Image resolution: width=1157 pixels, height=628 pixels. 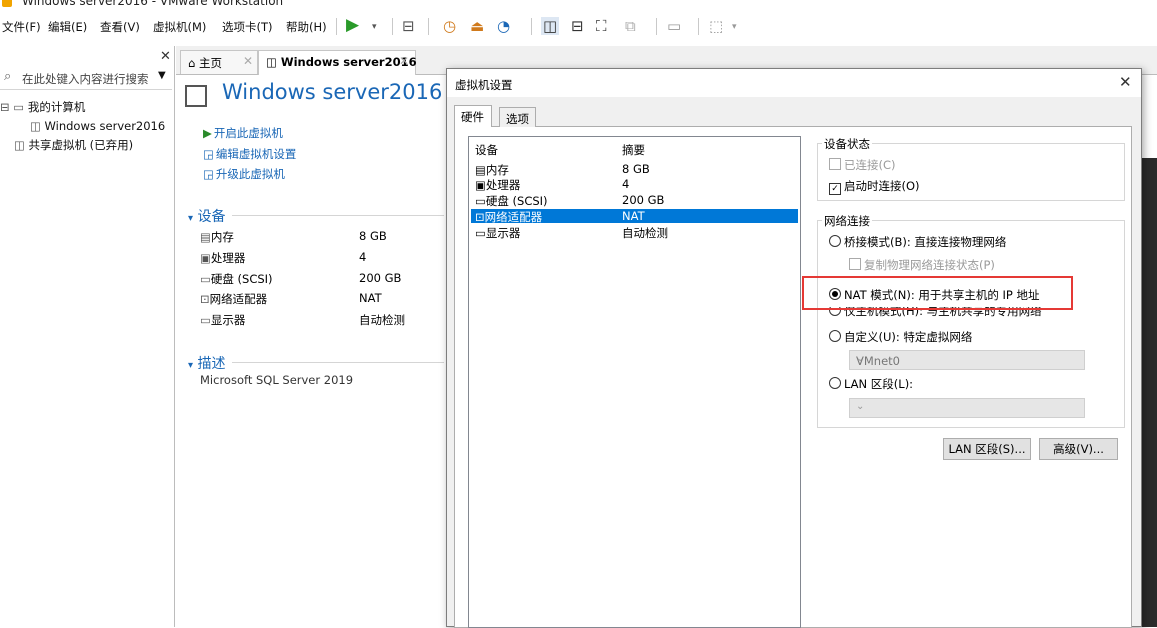 What do you see at coordinates (630, 26) in the screenshot?
I see `unity-icon: ⧉` at bounding box center [630, 26].